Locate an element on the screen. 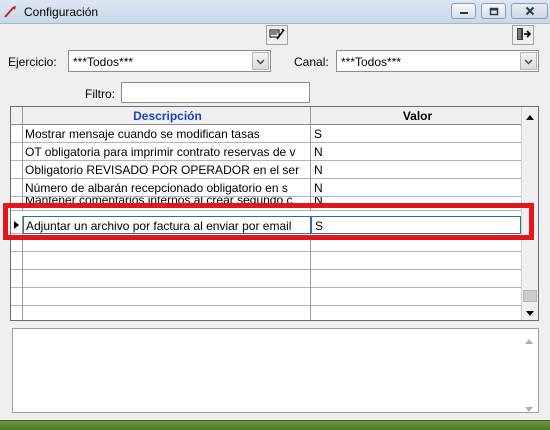 This screenshot has width=550, height=430. scroll-thumb is located at coordinates (530, 296).